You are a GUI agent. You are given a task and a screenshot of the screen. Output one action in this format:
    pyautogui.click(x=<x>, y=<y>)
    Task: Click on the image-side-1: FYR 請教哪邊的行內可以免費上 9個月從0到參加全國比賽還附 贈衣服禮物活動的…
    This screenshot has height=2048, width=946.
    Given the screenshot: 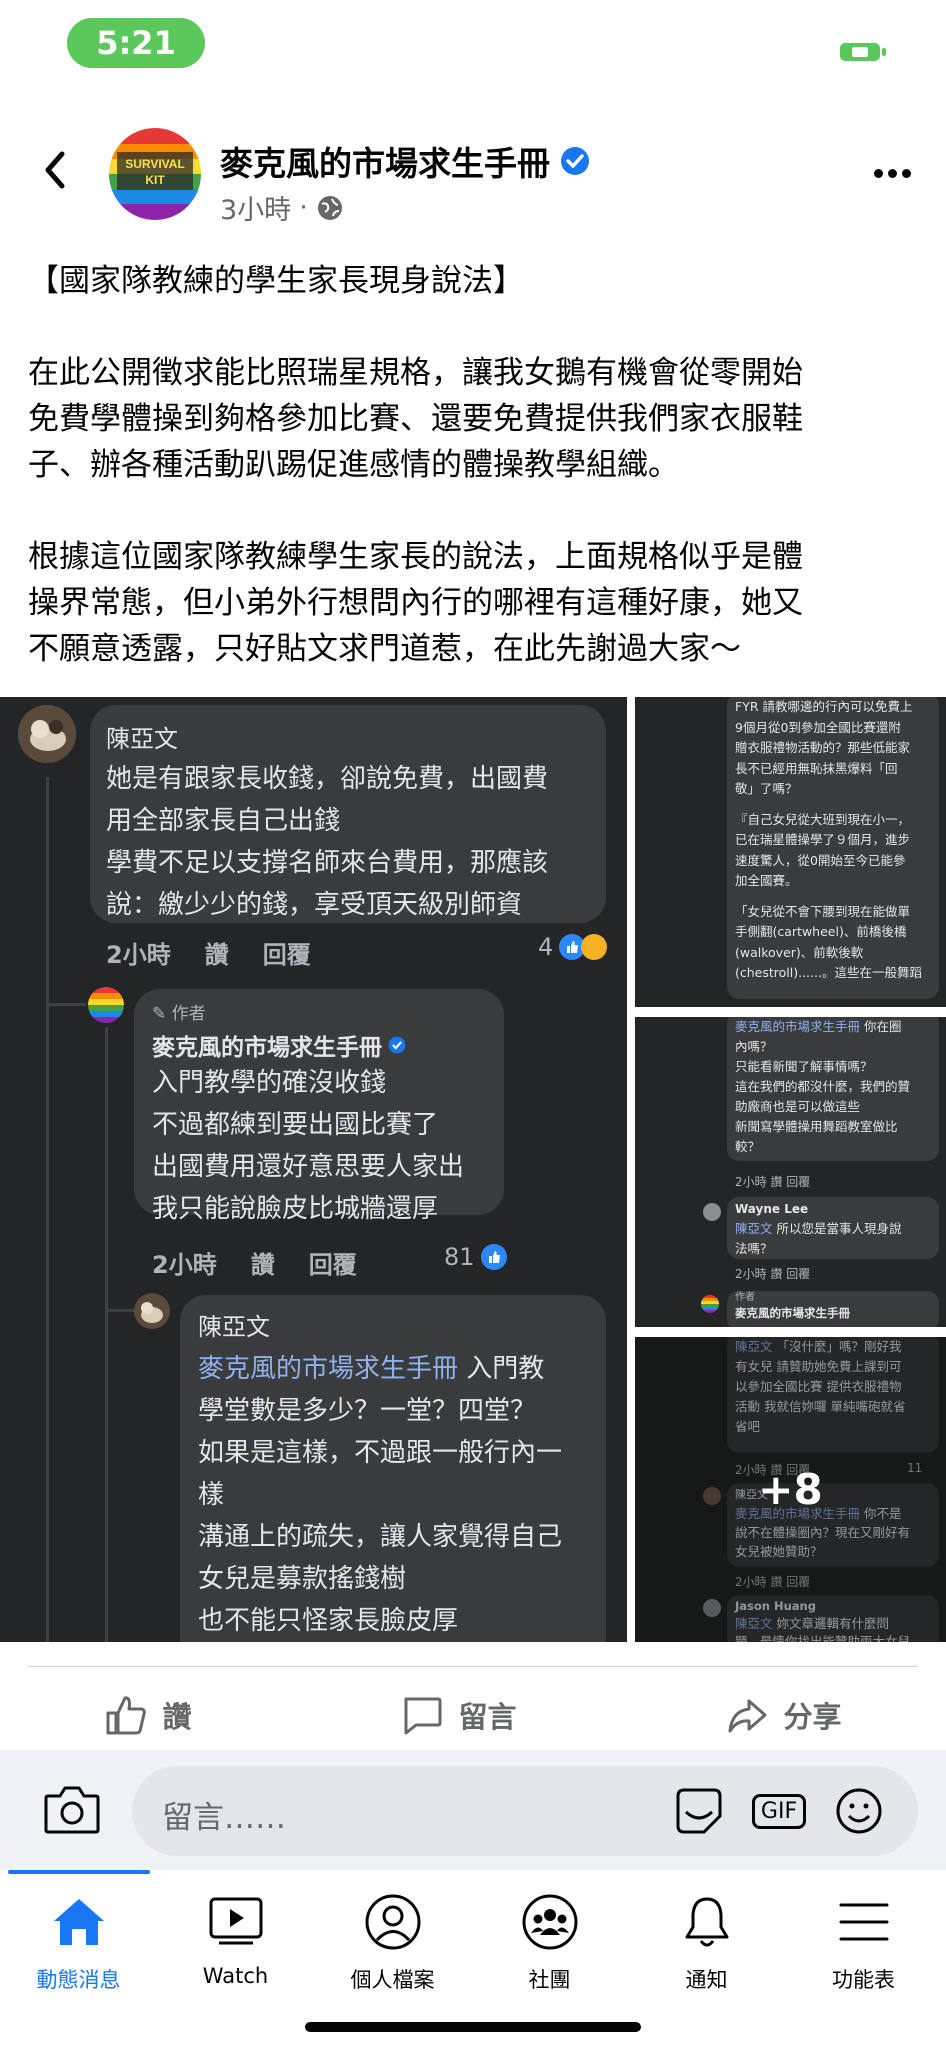 What is the action you would take?
    pyautogui.click(x=790, y=852)
    